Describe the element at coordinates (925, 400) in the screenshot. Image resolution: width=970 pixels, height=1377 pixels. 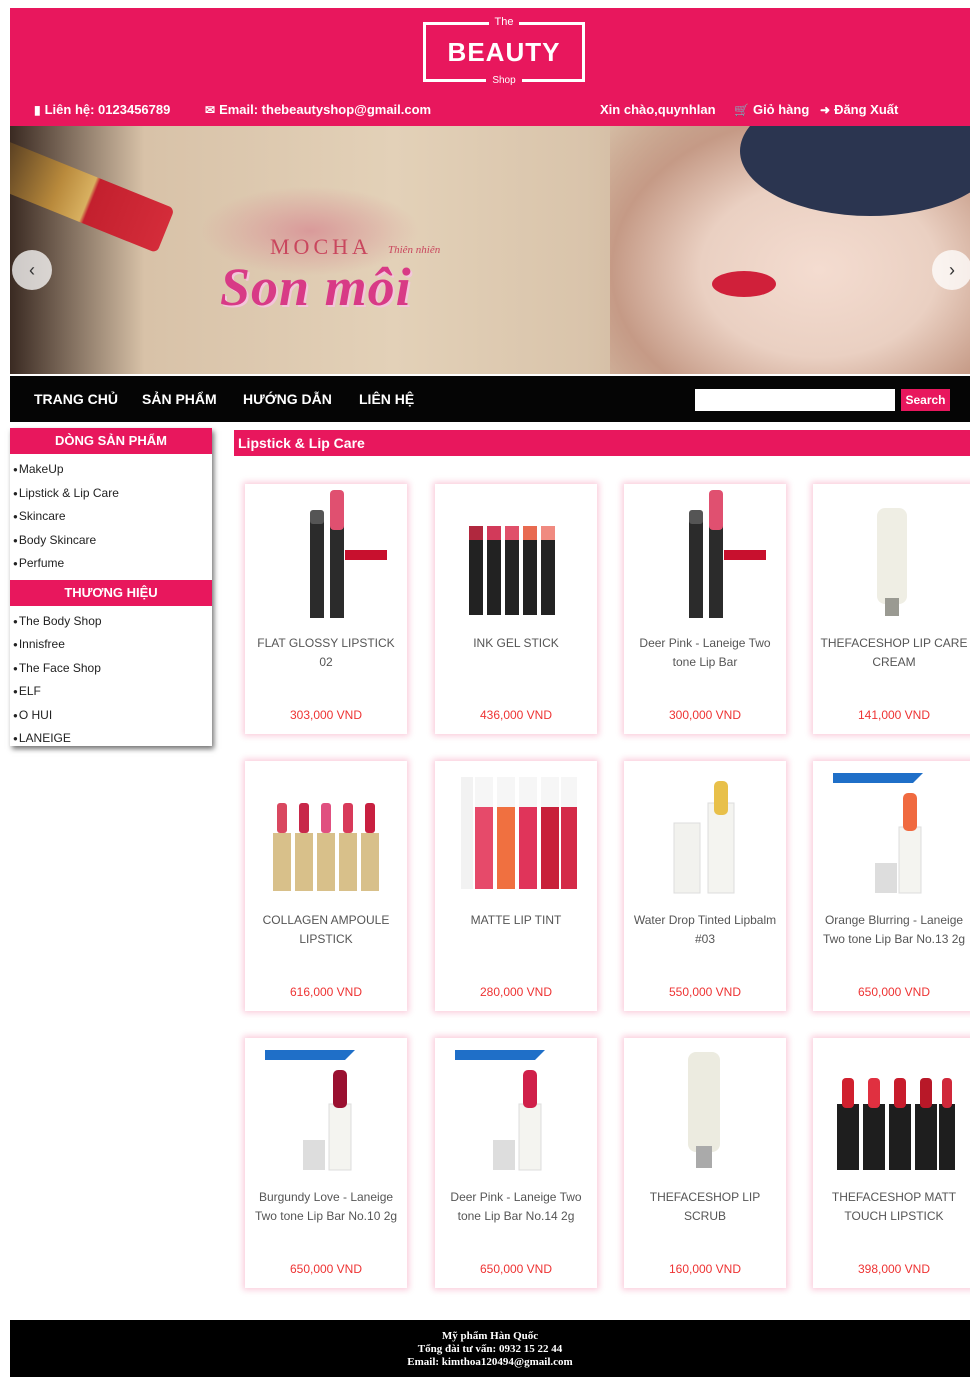
I see `search-button: Search` at that location.